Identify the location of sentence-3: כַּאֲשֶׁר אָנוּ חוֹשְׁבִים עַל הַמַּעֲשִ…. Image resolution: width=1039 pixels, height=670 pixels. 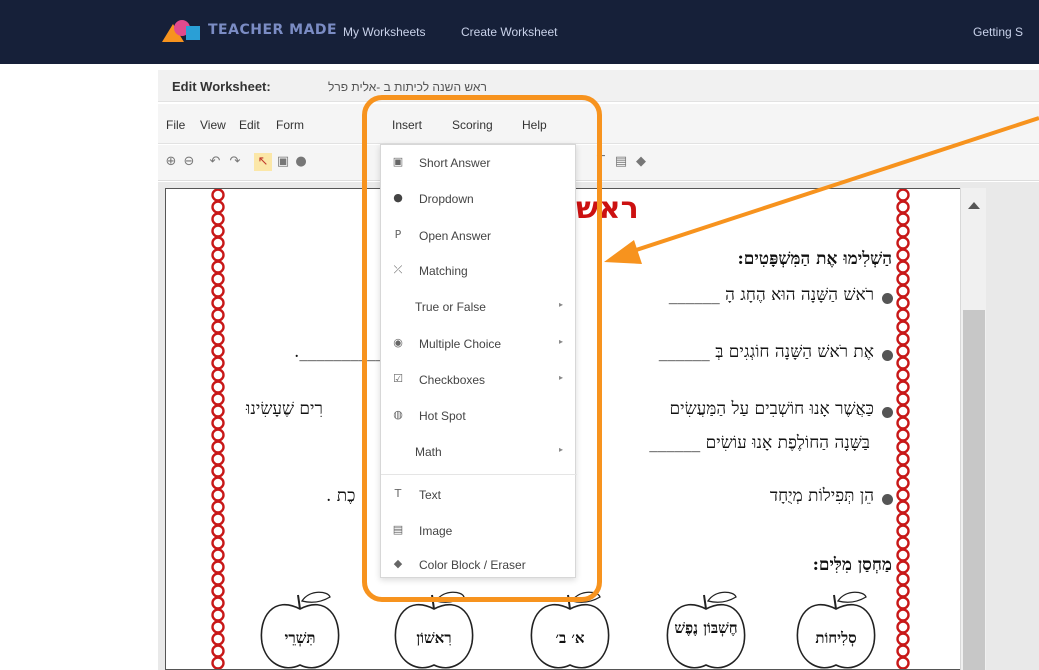
(771, 409).